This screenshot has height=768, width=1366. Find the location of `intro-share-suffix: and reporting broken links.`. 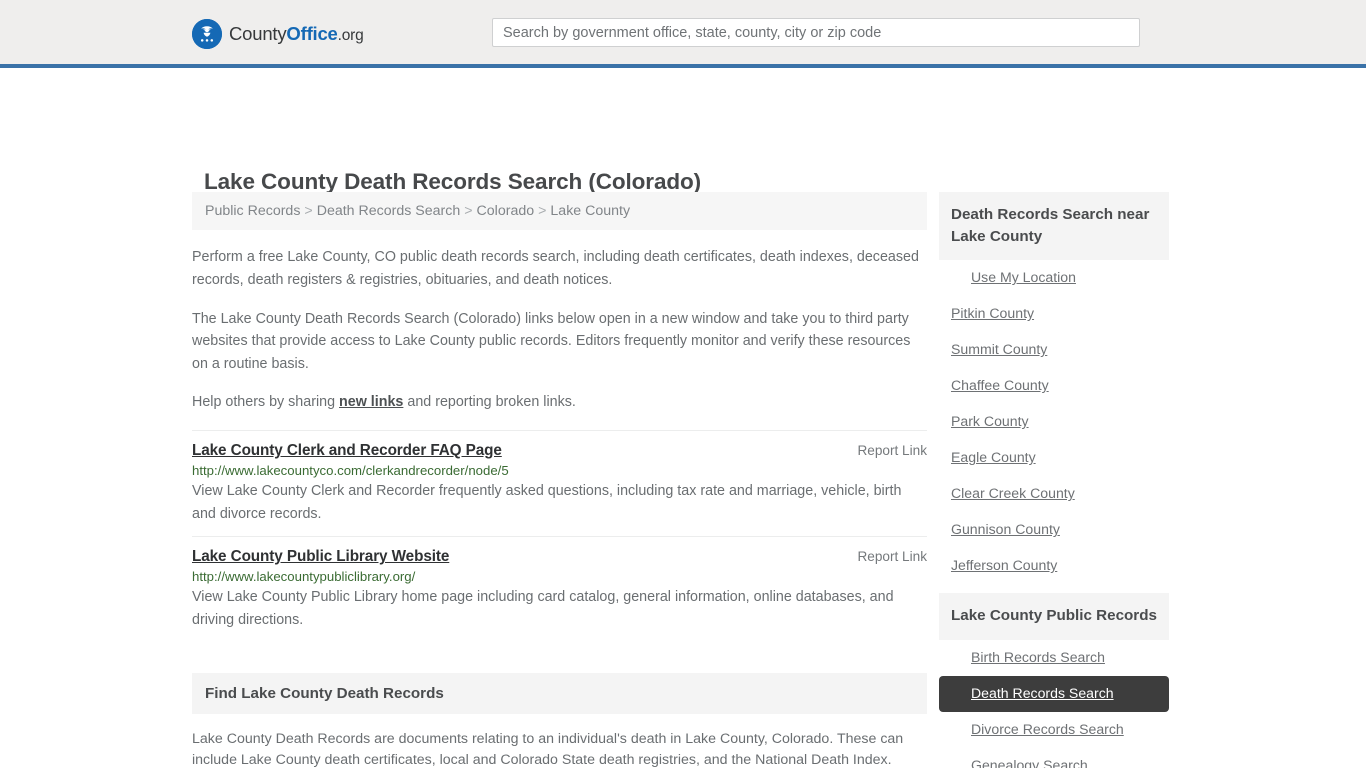

intro-share-suffix: and reporting broken links. is located at coordinates (489, 402).